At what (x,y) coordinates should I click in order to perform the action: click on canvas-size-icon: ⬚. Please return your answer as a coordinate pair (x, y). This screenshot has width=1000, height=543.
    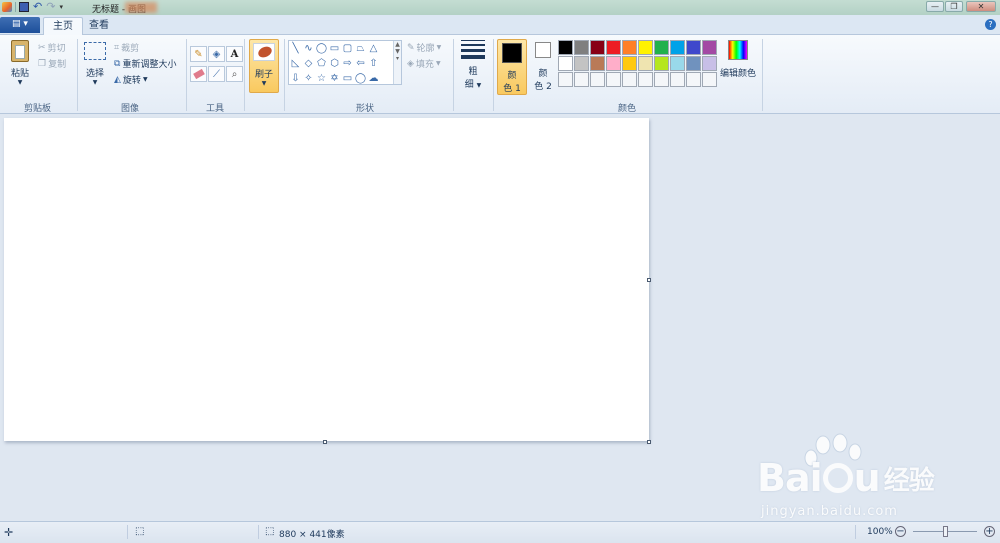
    Looking at the image, I should click on (270, 531).